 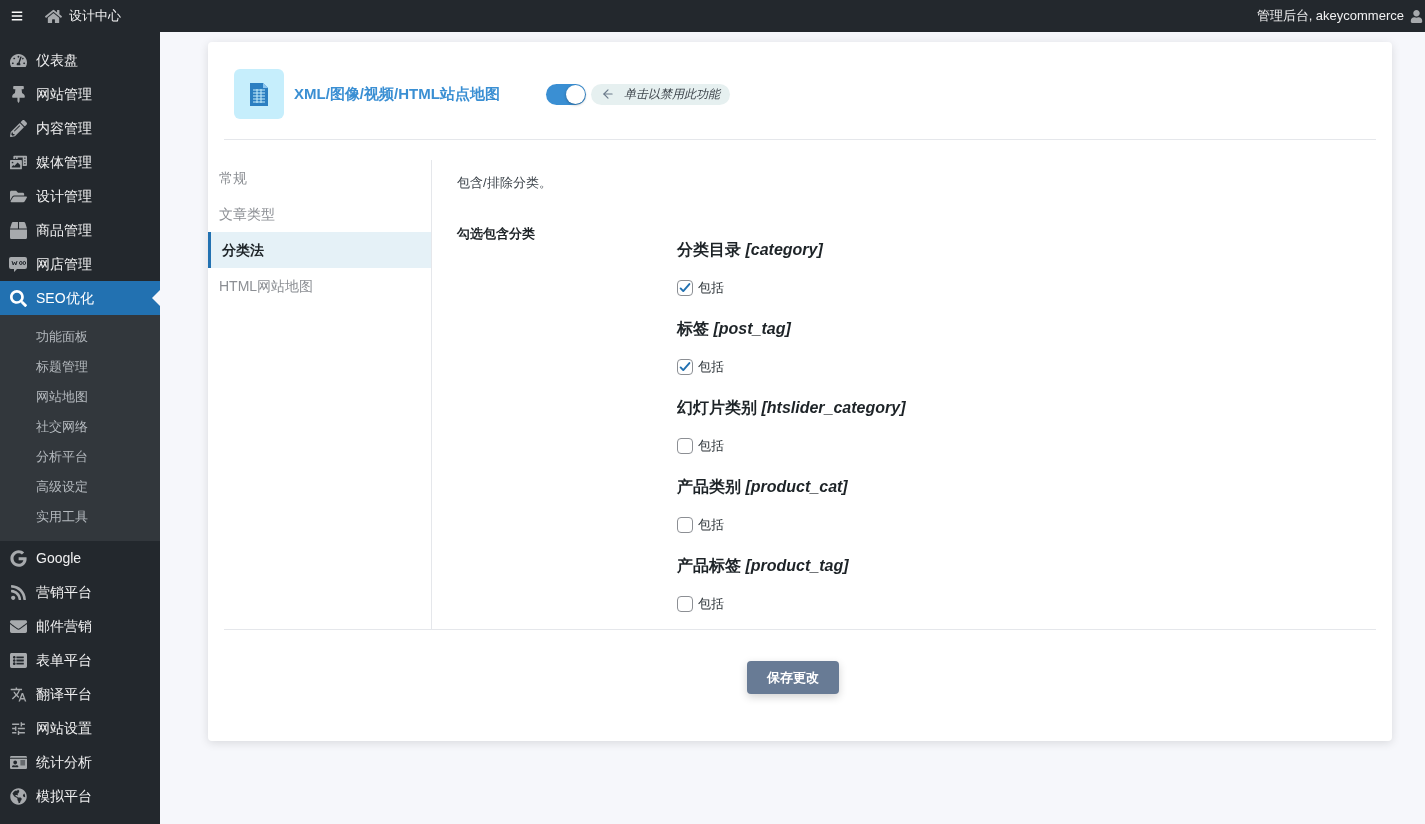 I want to click on pin-icon, so click(x=18, y=94).